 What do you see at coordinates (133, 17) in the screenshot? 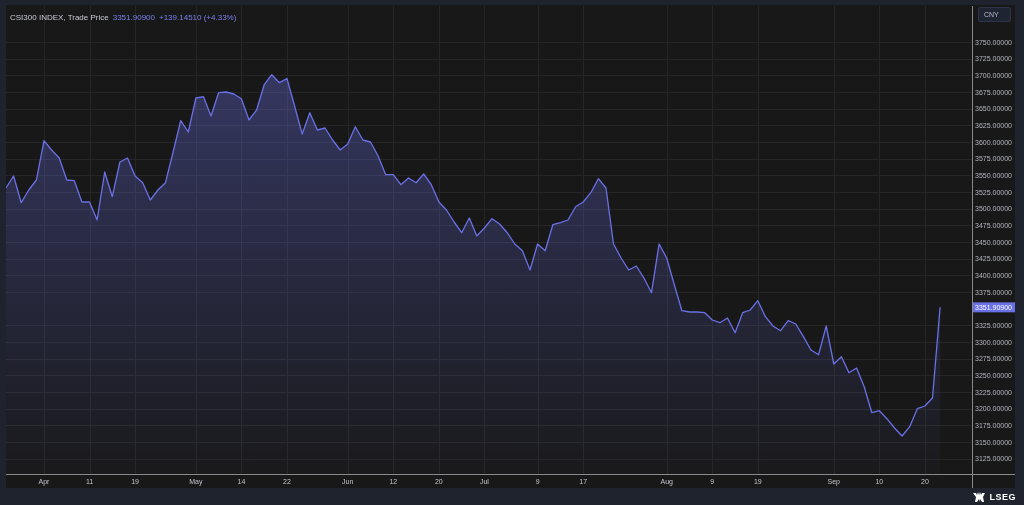
I see `price-value: 3351.90900` at bounding box center [133, 17].